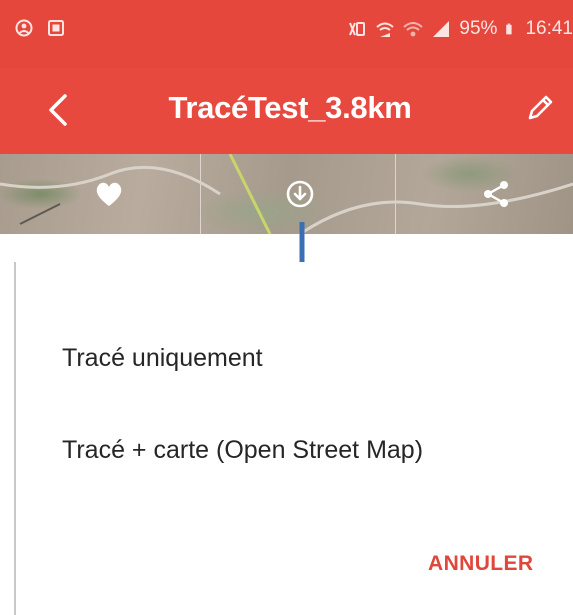 The height and width of the screenshot is (615, 573). I want to click on battery-percent: 95%, so click(478, 28).